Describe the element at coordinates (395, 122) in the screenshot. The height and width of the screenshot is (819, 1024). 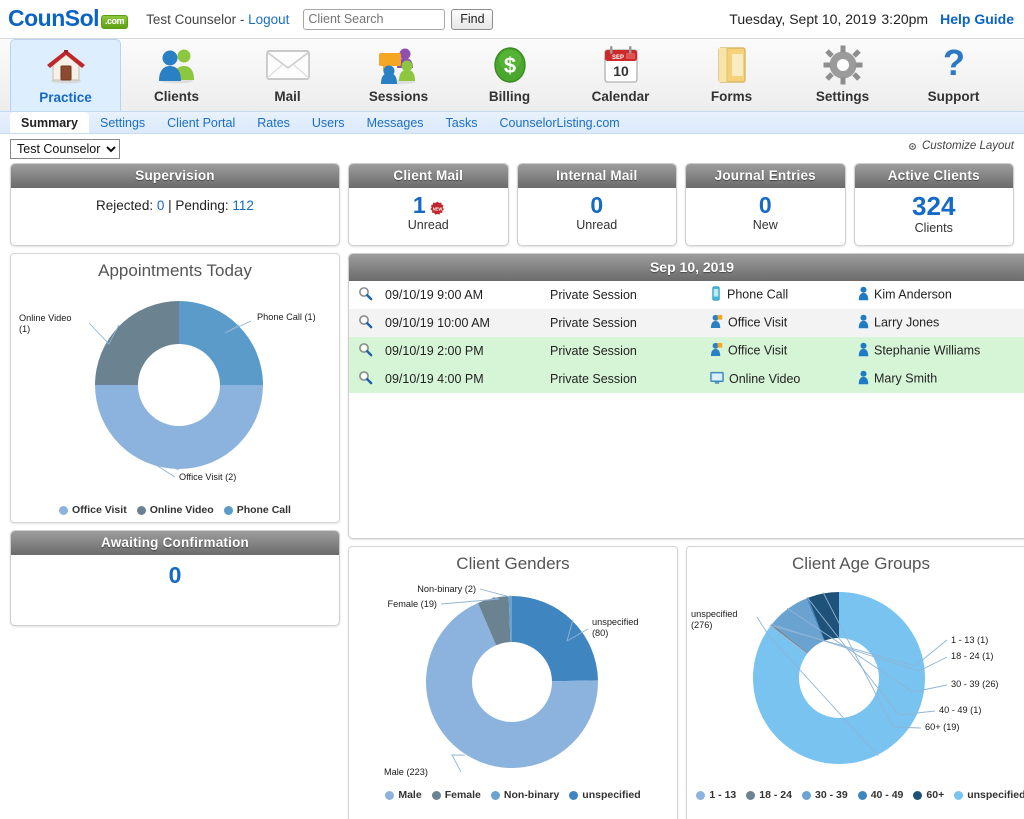
I see `subnav-item-messages: Messages` at that location.